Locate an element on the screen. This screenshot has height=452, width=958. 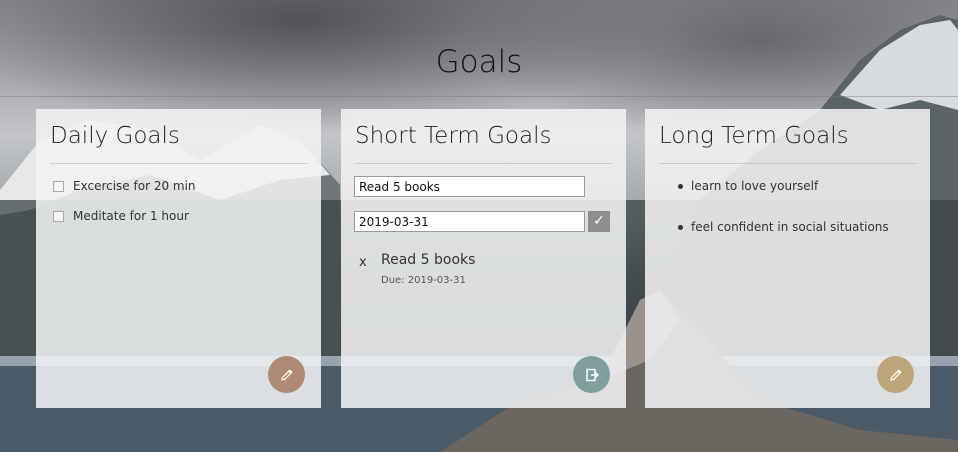
daily-goal-label: Excercise for 20 min is located at coordinates (134, 186).